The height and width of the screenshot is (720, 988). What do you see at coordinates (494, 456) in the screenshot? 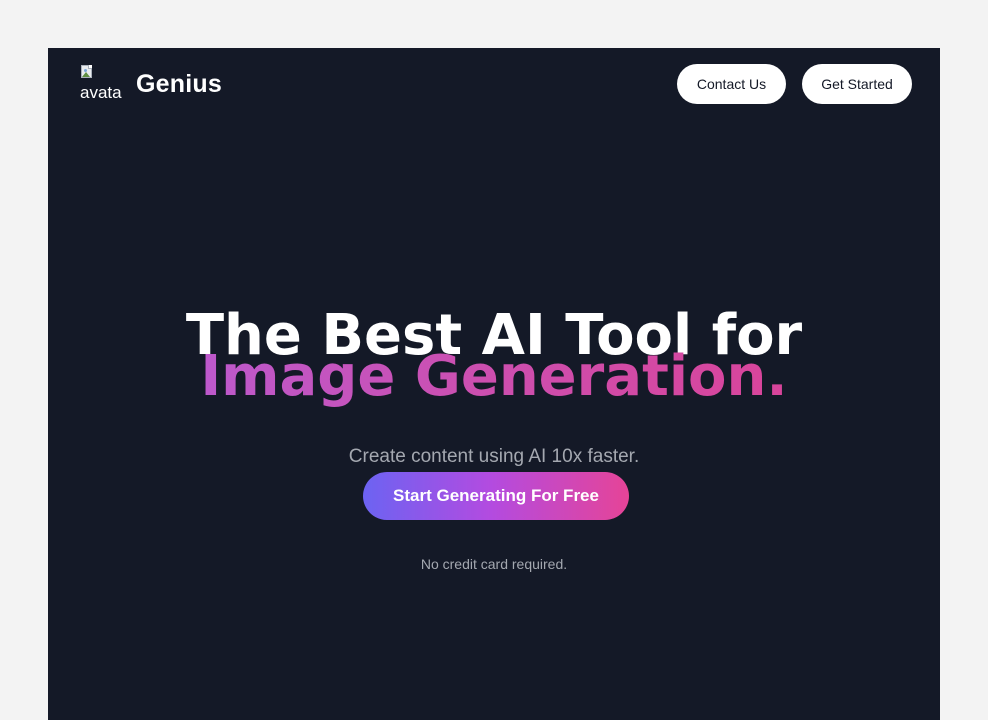
I see `hero-subtitle: Create content using AI 10x faster.` at bounding box center [494, 456].